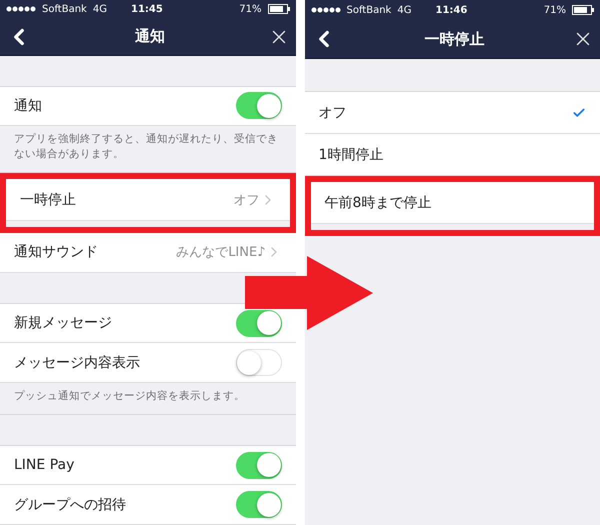  Describe the element at coordinates (148, 253) in the screenshot. I see `settings-row: 通知サウンド みんなでLINE♪` at that location.